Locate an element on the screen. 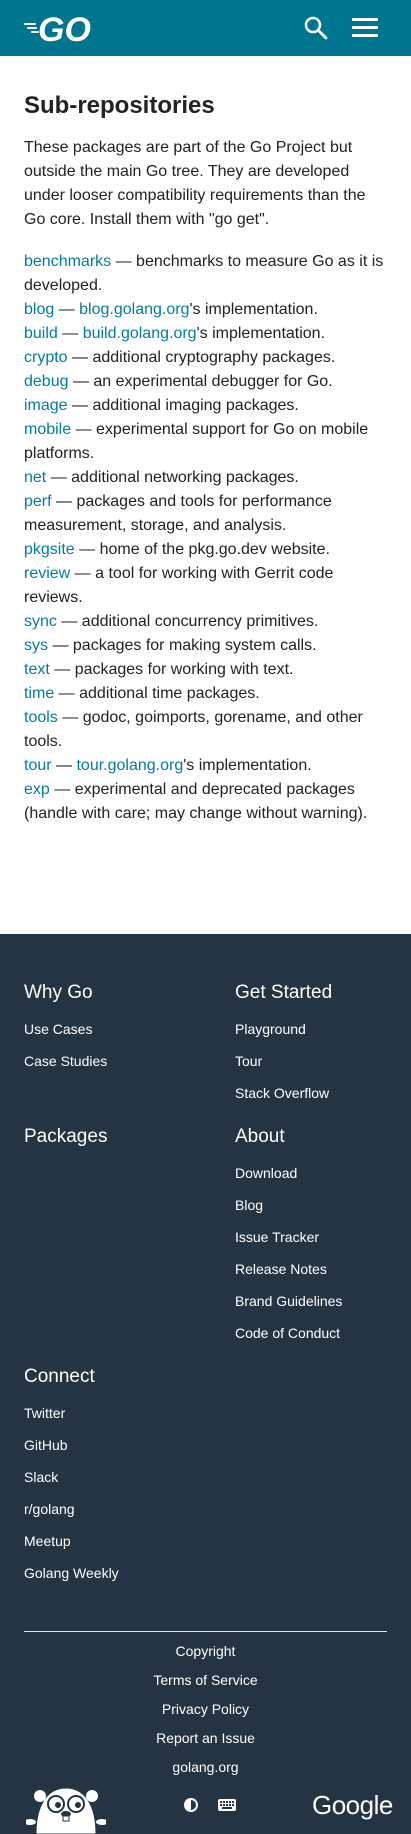 The height and width of the screenshot is (1834, 411). package-item: text — packages for working with text. is located at coordinates (205, 670).